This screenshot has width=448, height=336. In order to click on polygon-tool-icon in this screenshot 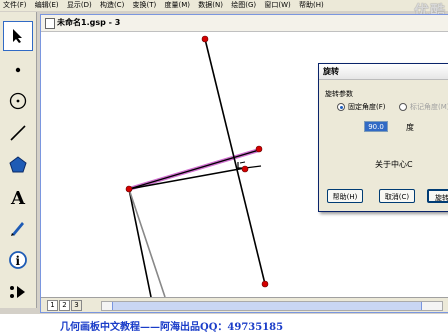, I will do `click(18, 164)`.